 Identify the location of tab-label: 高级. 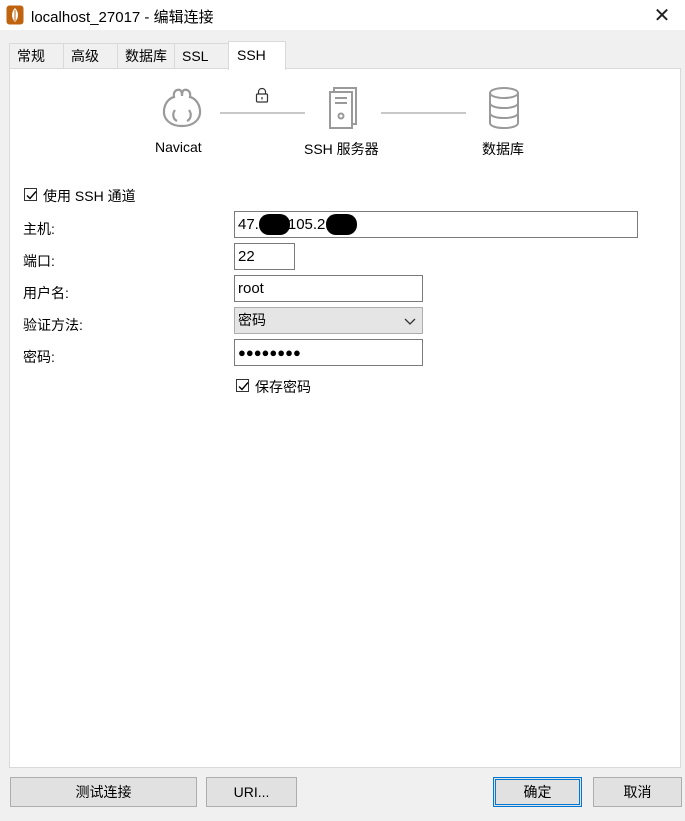
(85, 56).